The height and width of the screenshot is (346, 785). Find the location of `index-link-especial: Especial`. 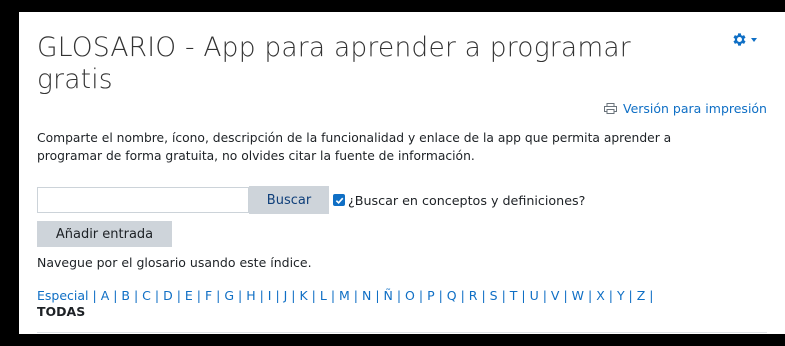

index-link-especial: Especial is located at coordinates (63, 295).